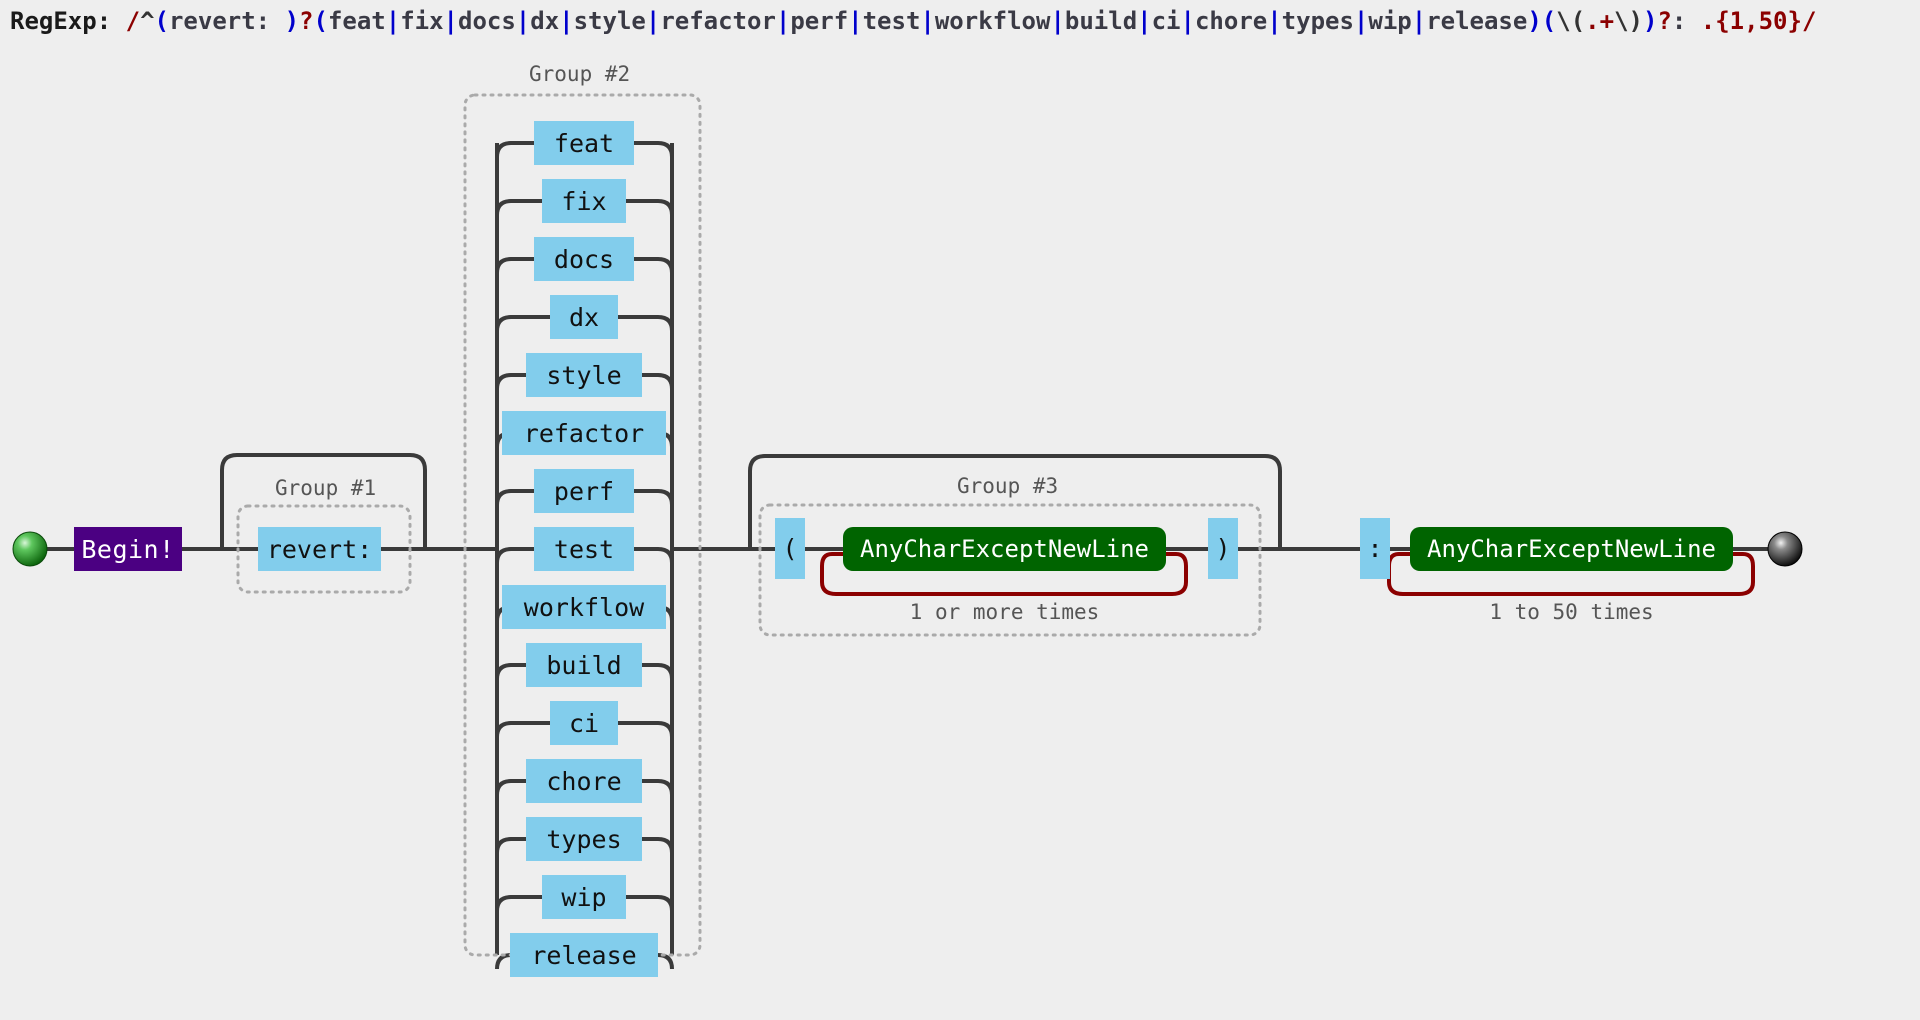 The width and height of the screenshot is (1920, 1020). What do you see at coordinates (584, 897) in the screenshot?
I see `alternative-wip: wip` at bounding box center [584, 897].